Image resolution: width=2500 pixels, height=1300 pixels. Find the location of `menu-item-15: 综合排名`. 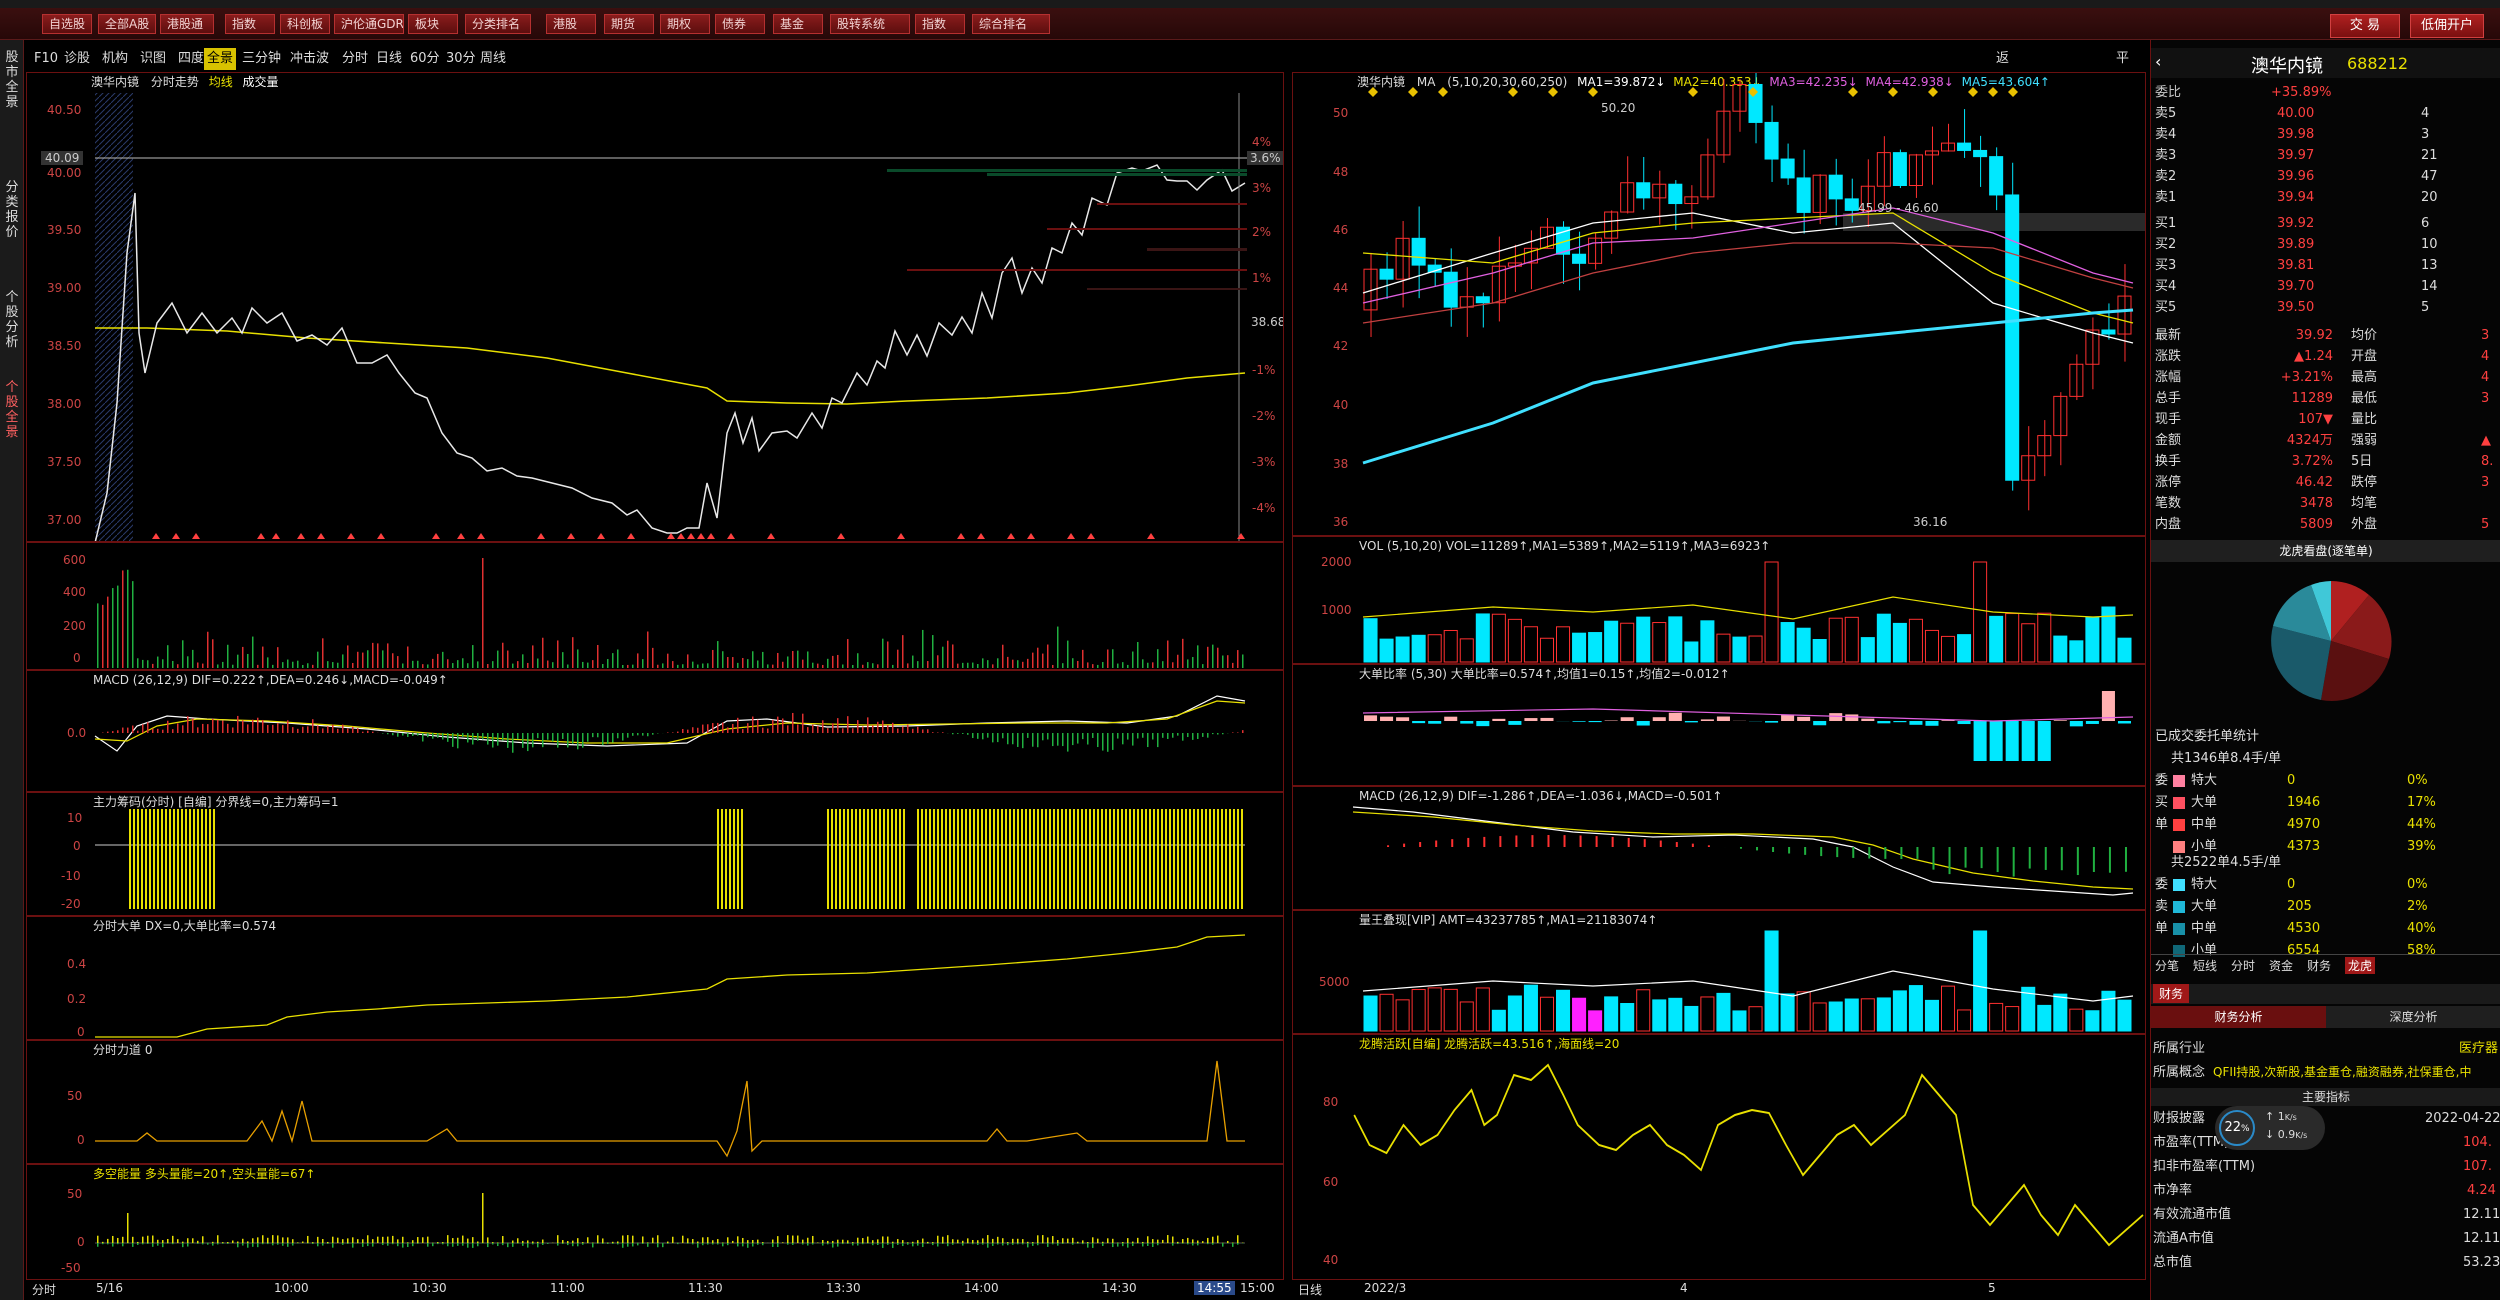

menu-item-15: 综合排名 is located at coordinates (1011, 24).